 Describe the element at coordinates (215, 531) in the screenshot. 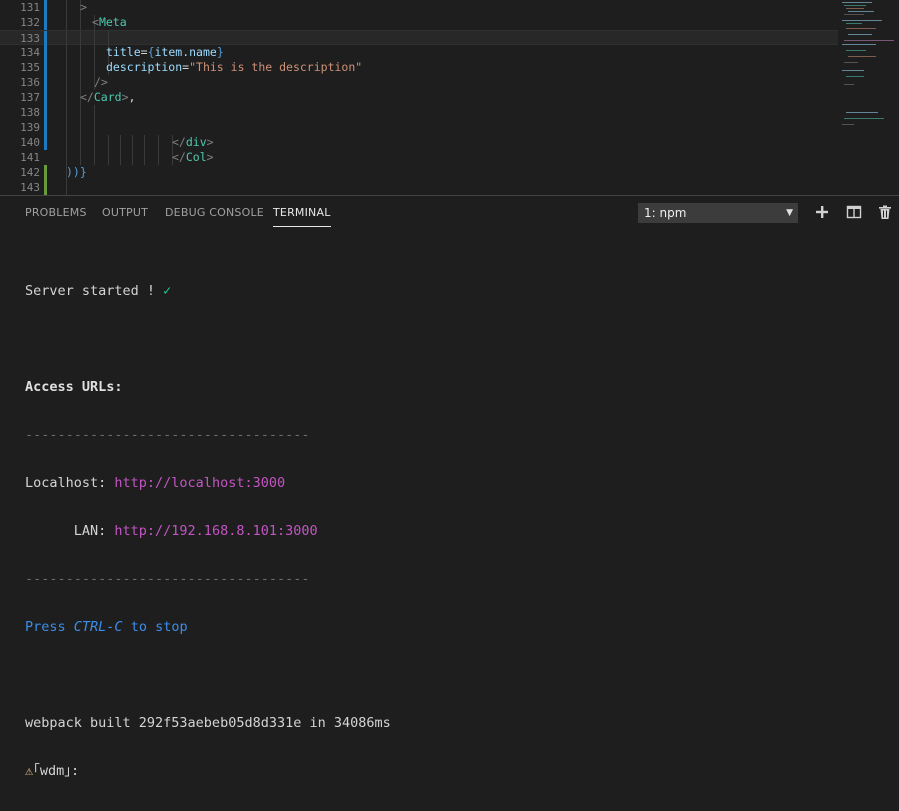

I see `lan-url: http://192.168.8.101:3000` at that location.